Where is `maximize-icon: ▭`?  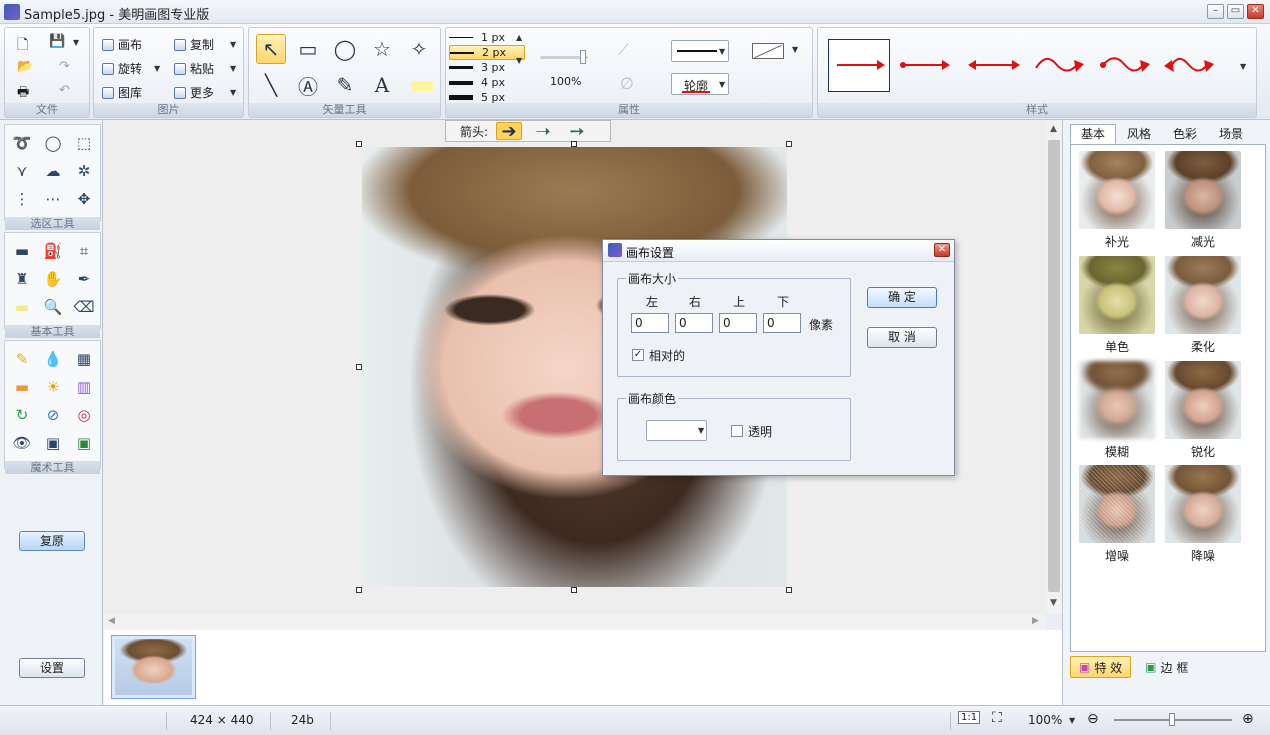
maximize-icon: ▭ is located at coordinates (1235, 11).